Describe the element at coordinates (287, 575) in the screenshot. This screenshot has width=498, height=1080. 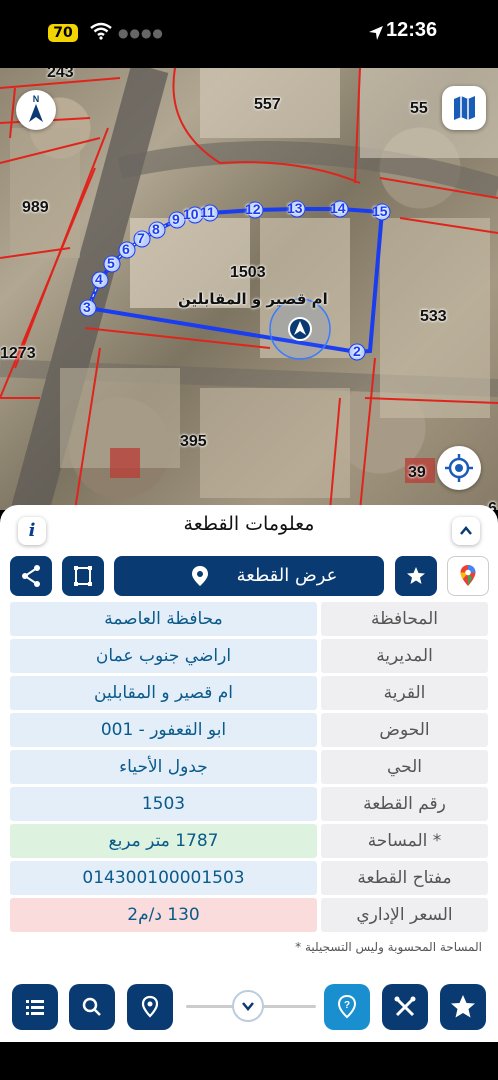
I see `view-parcel-label: عرض القطعة` at that location.